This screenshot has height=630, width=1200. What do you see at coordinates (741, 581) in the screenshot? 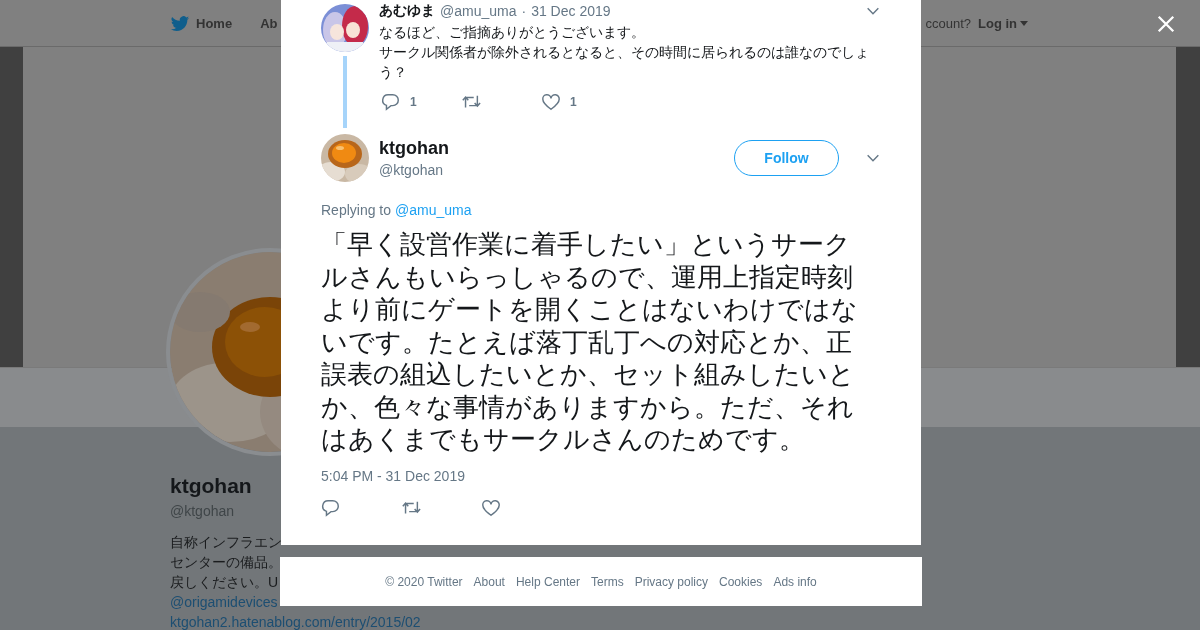
I see `footer-link: Cookies` at bounding box center [741, 581].